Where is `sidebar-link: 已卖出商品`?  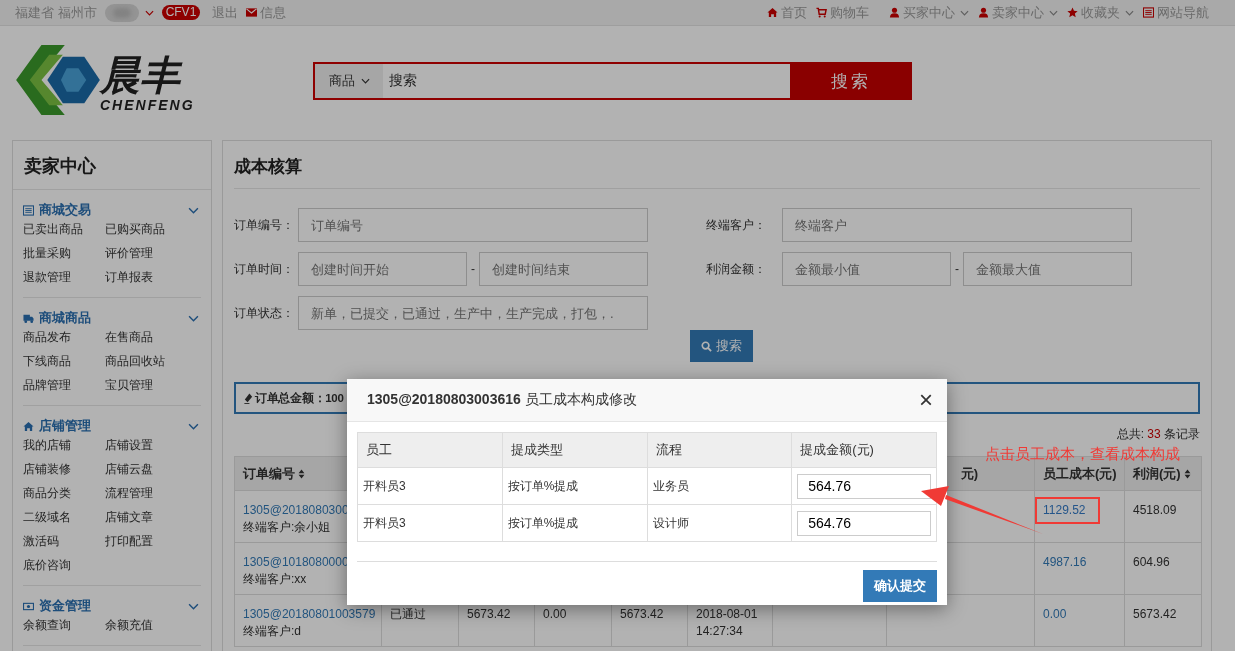
sidebar-link: 已卖出商品 is located at coordinates (64, 229).